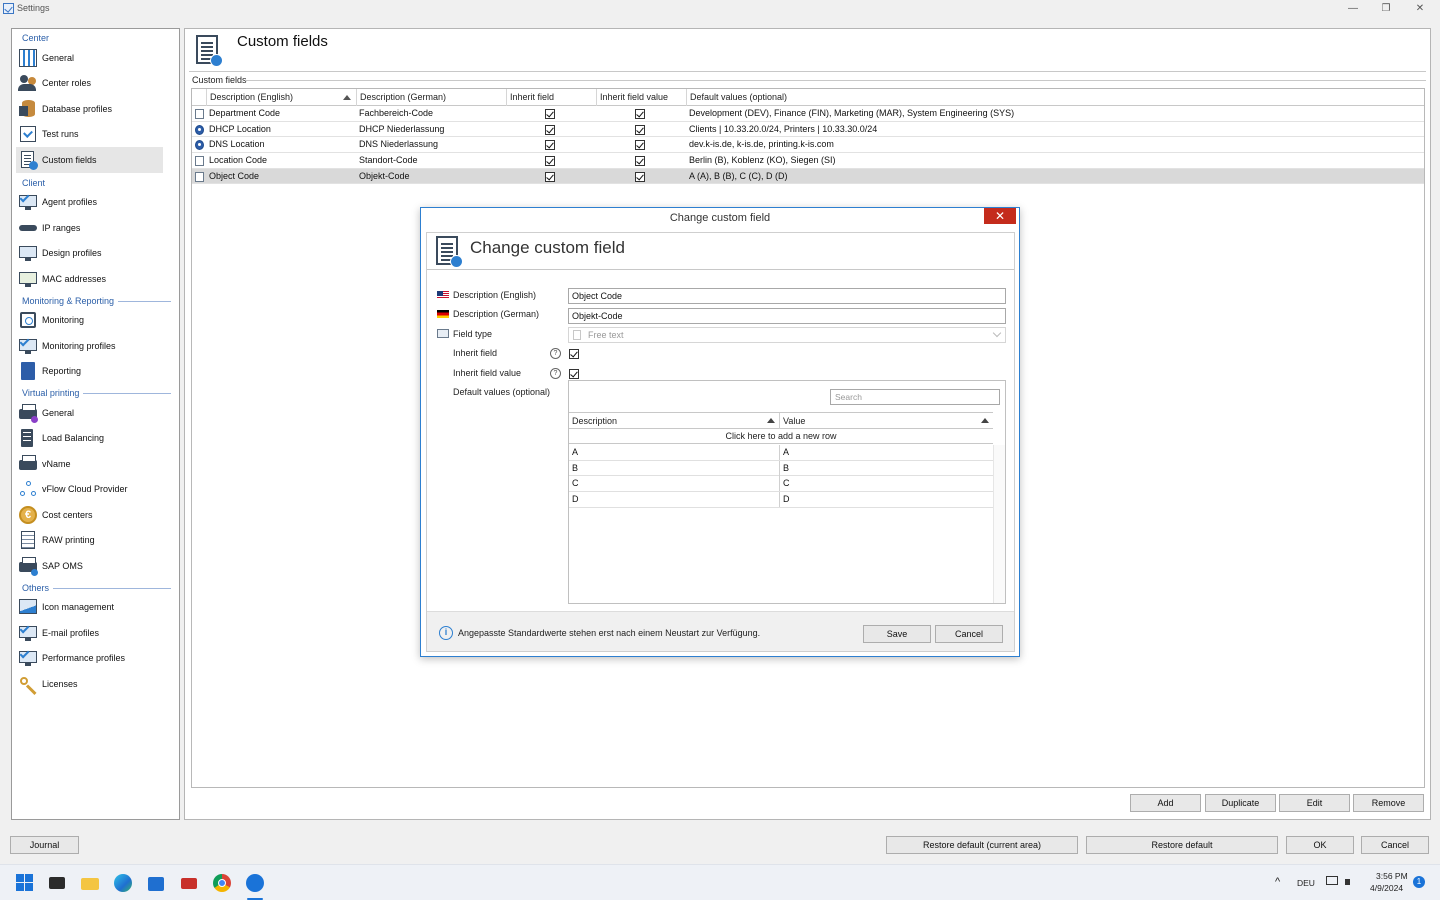 This screenshot has width=1440, height=900. I want to click on add-new-row: Click here to add a new row, so click(781, 436).